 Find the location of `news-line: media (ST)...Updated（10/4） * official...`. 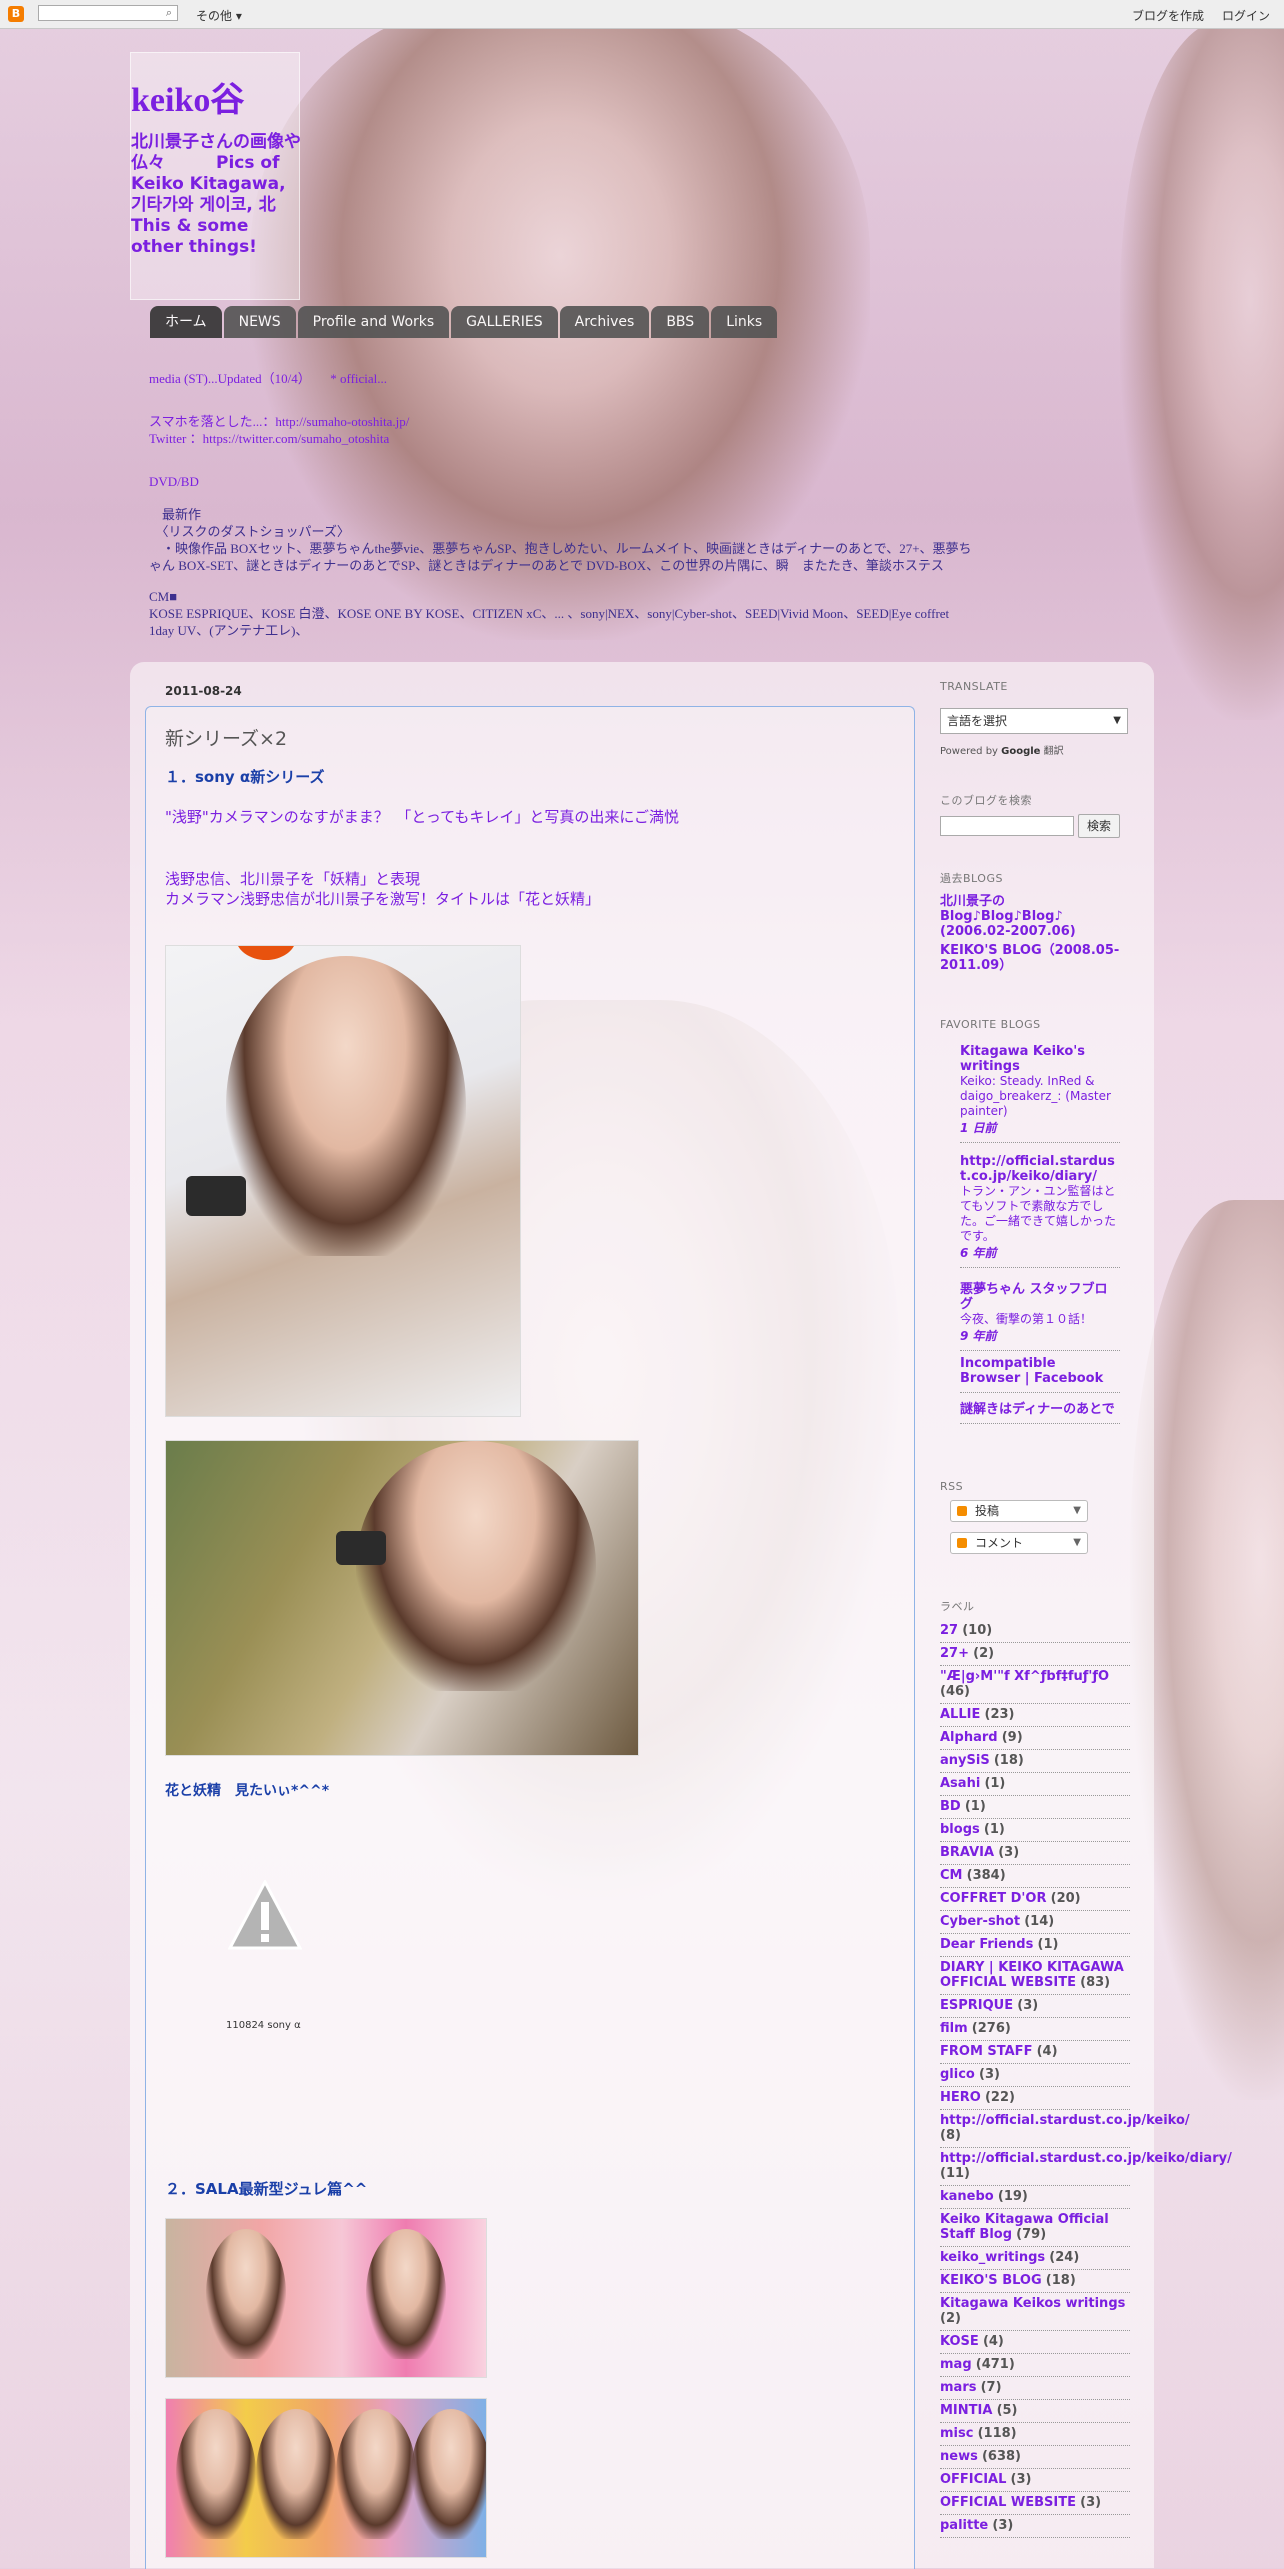

news-line: media (ST)...Updated（10/4） * official... is located at coordinates (649, 378).